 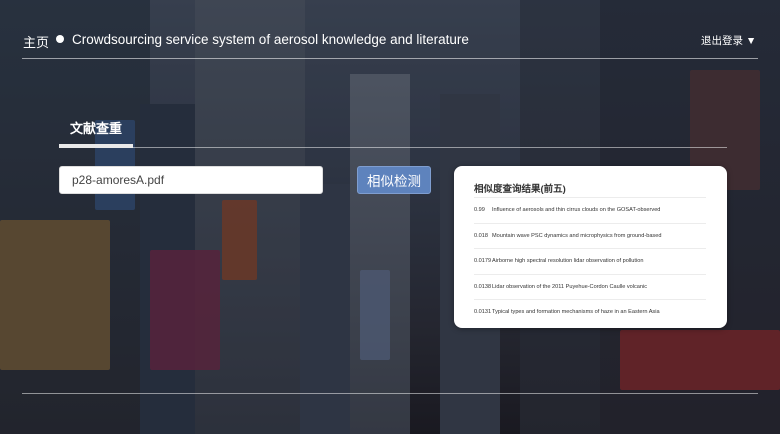 What do you see at coordinates (483, 286) in the screenshot?
I see `similarity-score: 0.0138` at bounding box center [483, 286].